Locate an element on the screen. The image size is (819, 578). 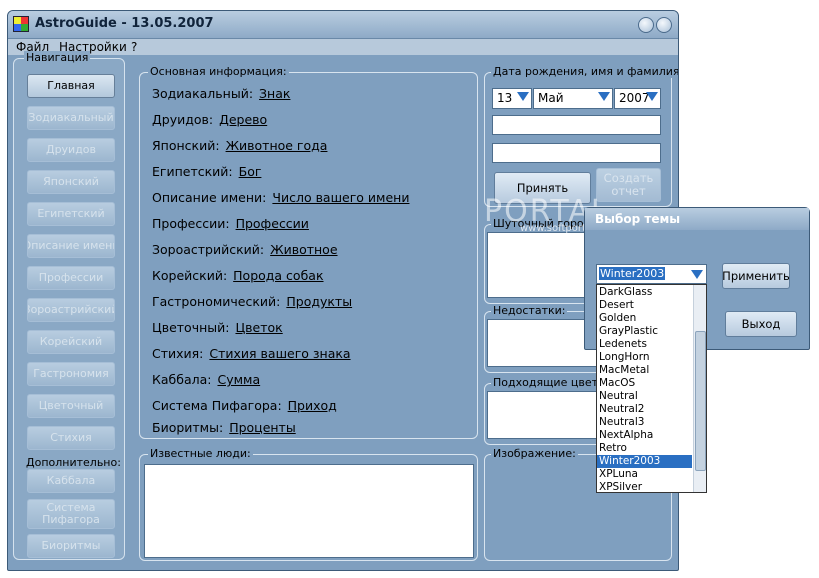
year-select: 2007 is located at coordinates (637, 98).